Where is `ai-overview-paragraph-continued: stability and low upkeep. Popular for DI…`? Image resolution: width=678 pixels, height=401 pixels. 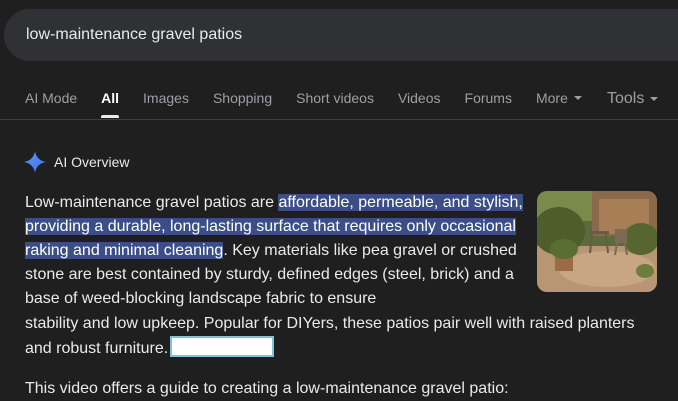
ai-overview-paragraph-continued: stability and low upkeep. Popular for DI… is located at coordinates (345, 336).